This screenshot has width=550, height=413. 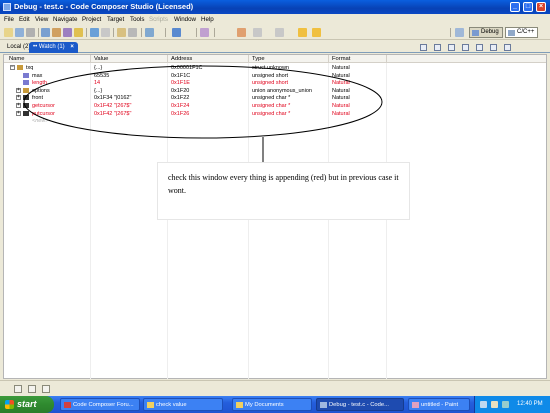 I want to click on refresh-icon, so click(x=465, y=47).